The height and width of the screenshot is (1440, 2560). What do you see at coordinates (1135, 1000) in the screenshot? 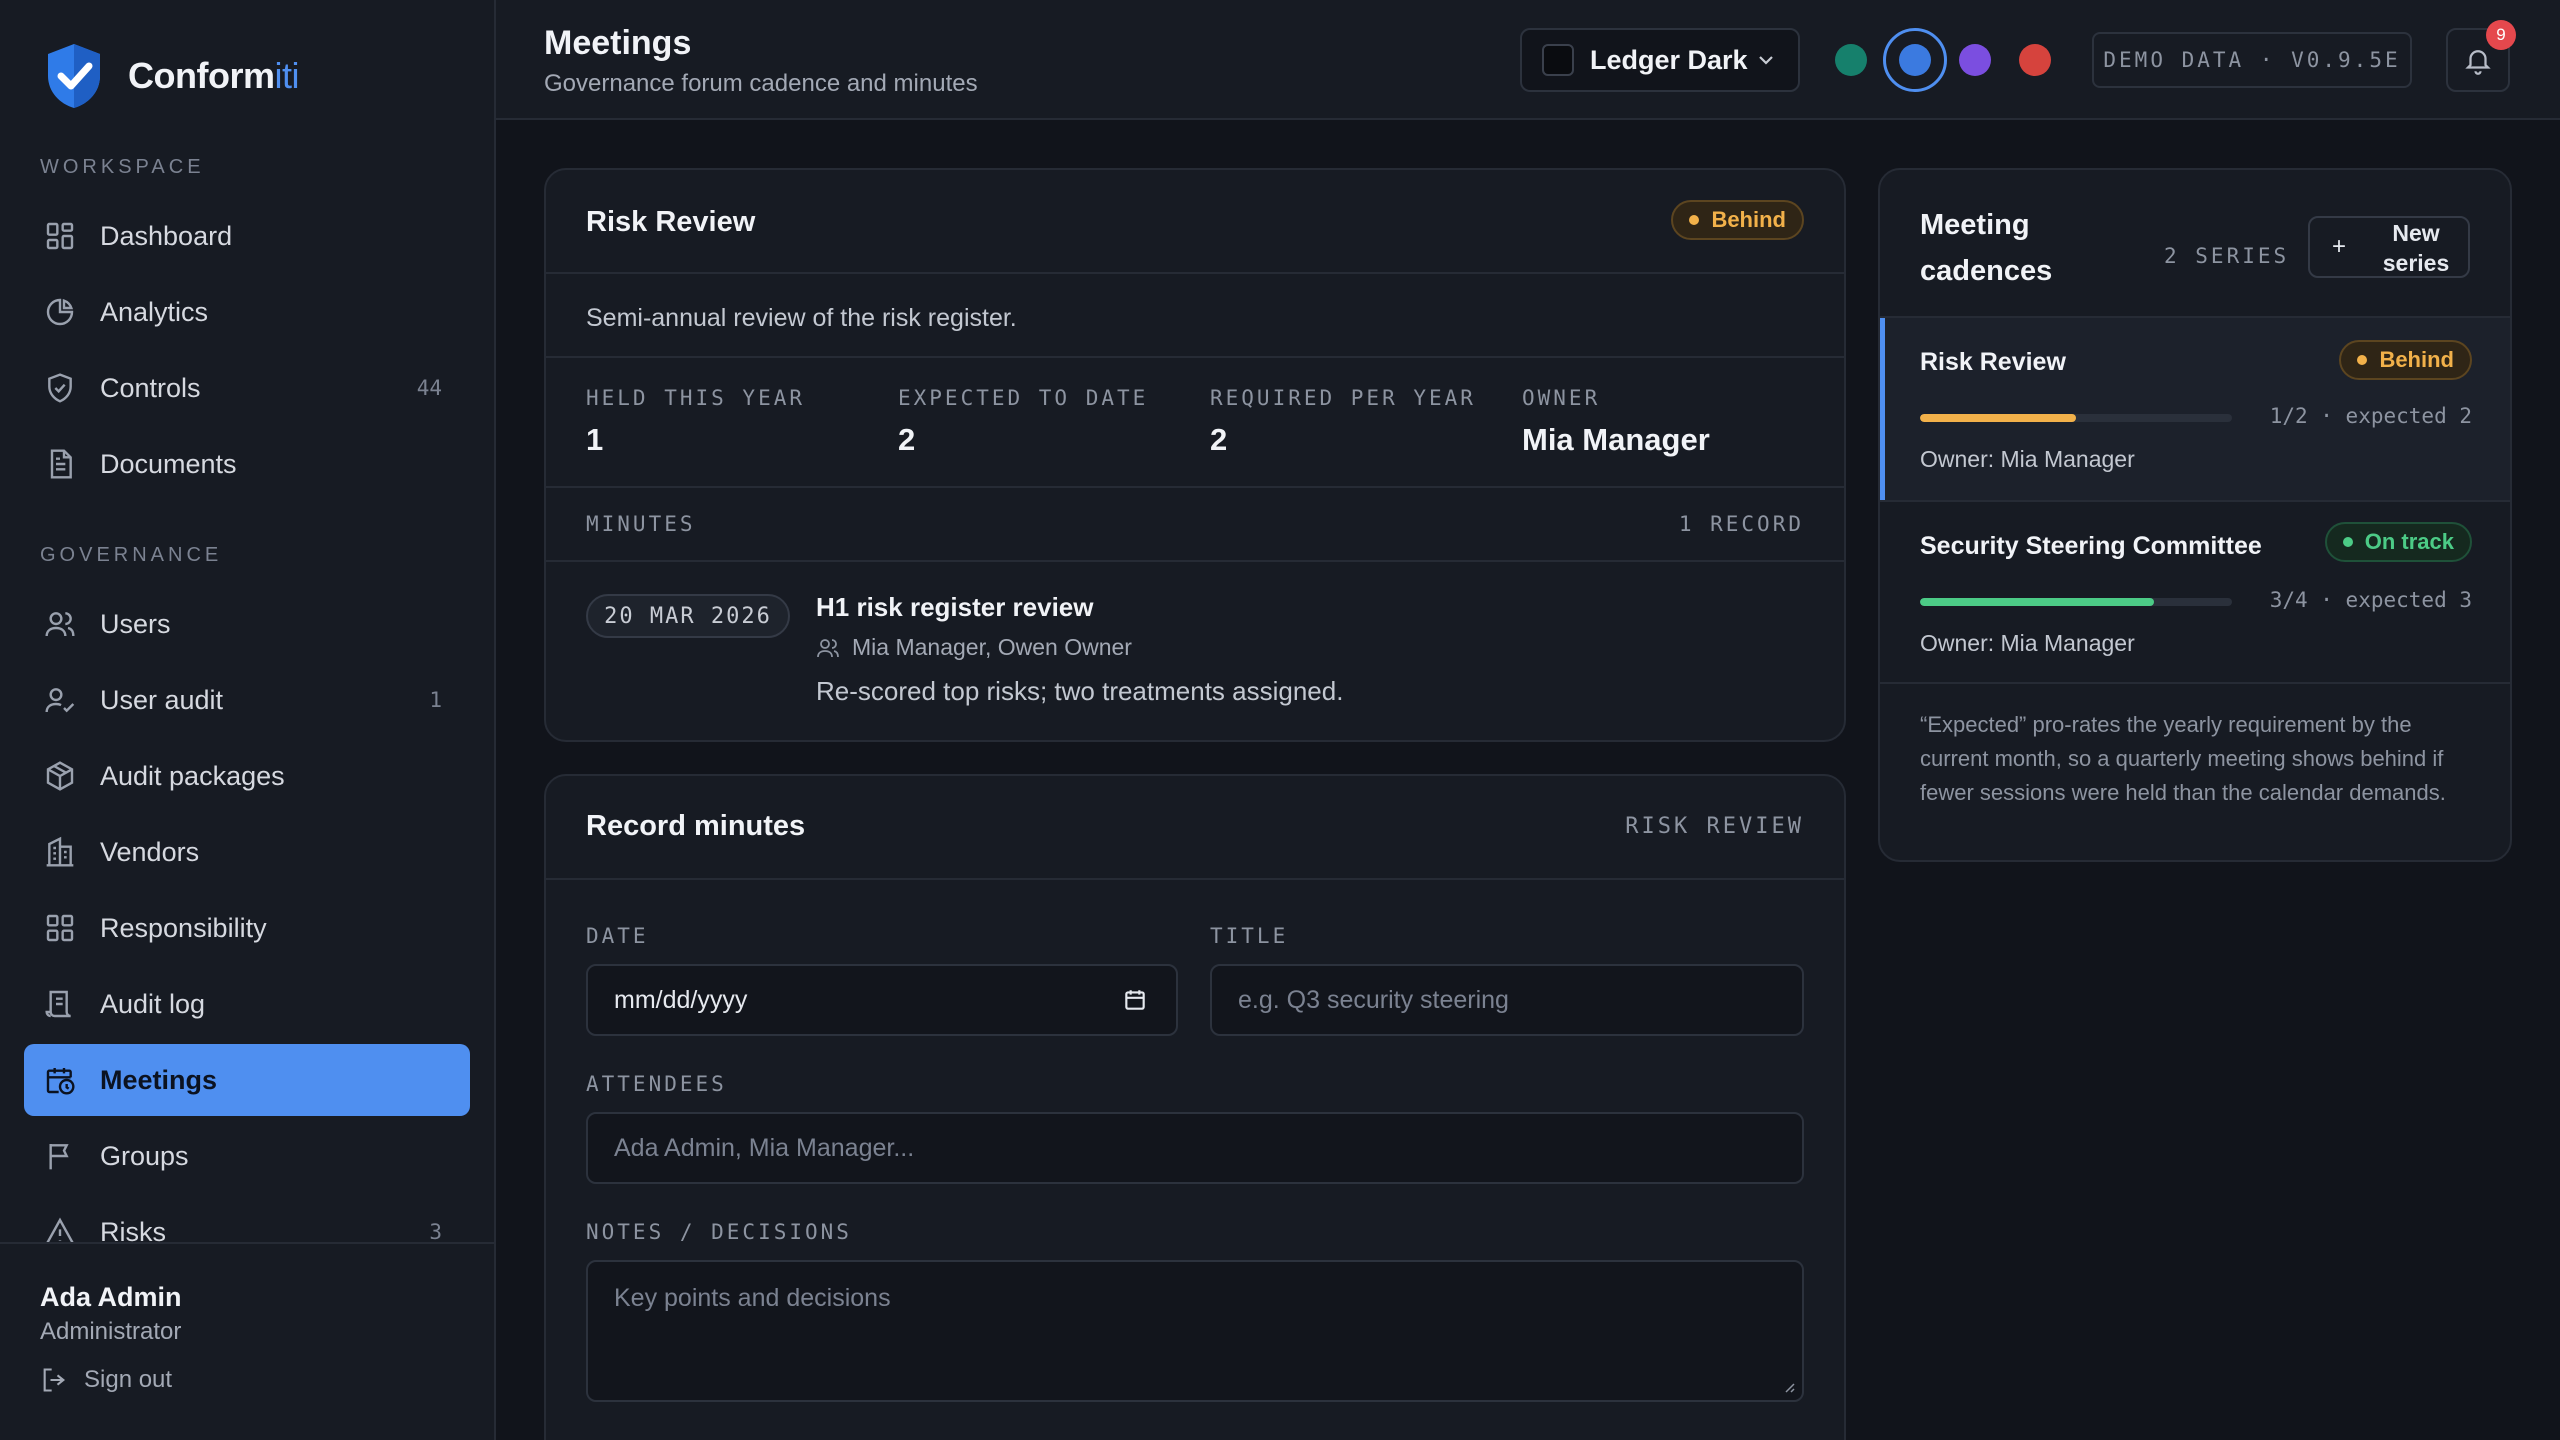
I see `calendar-icon` at bounding box center [1135, 1000].